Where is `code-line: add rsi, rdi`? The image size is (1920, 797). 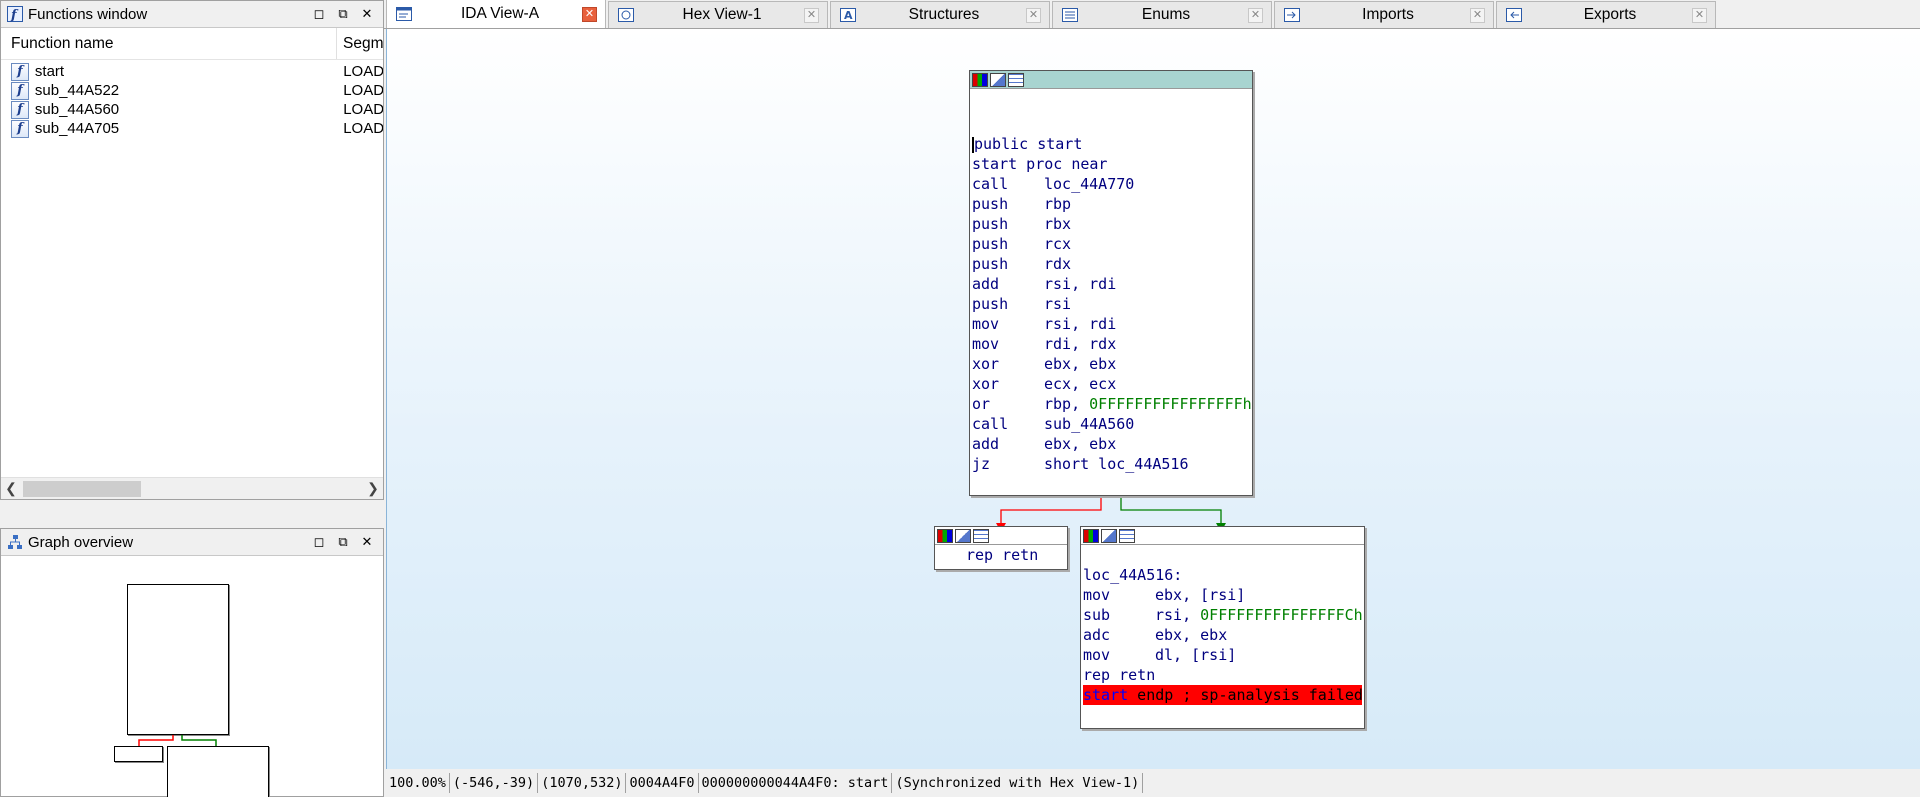
code-line: add rsi, rdi is located at coordinates (1111, 284).